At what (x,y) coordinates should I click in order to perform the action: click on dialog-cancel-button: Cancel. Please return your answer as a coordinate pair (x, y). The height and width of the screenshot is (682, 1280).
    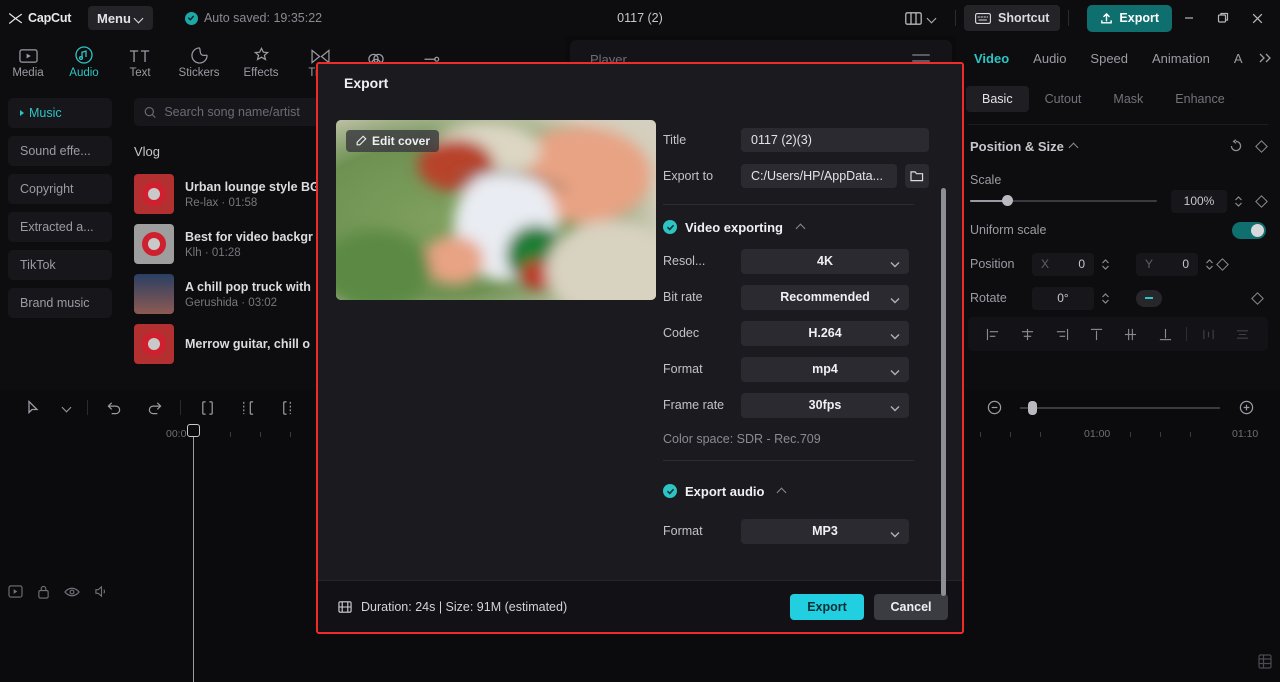
    Looking at the image, I should click on (911, 606).